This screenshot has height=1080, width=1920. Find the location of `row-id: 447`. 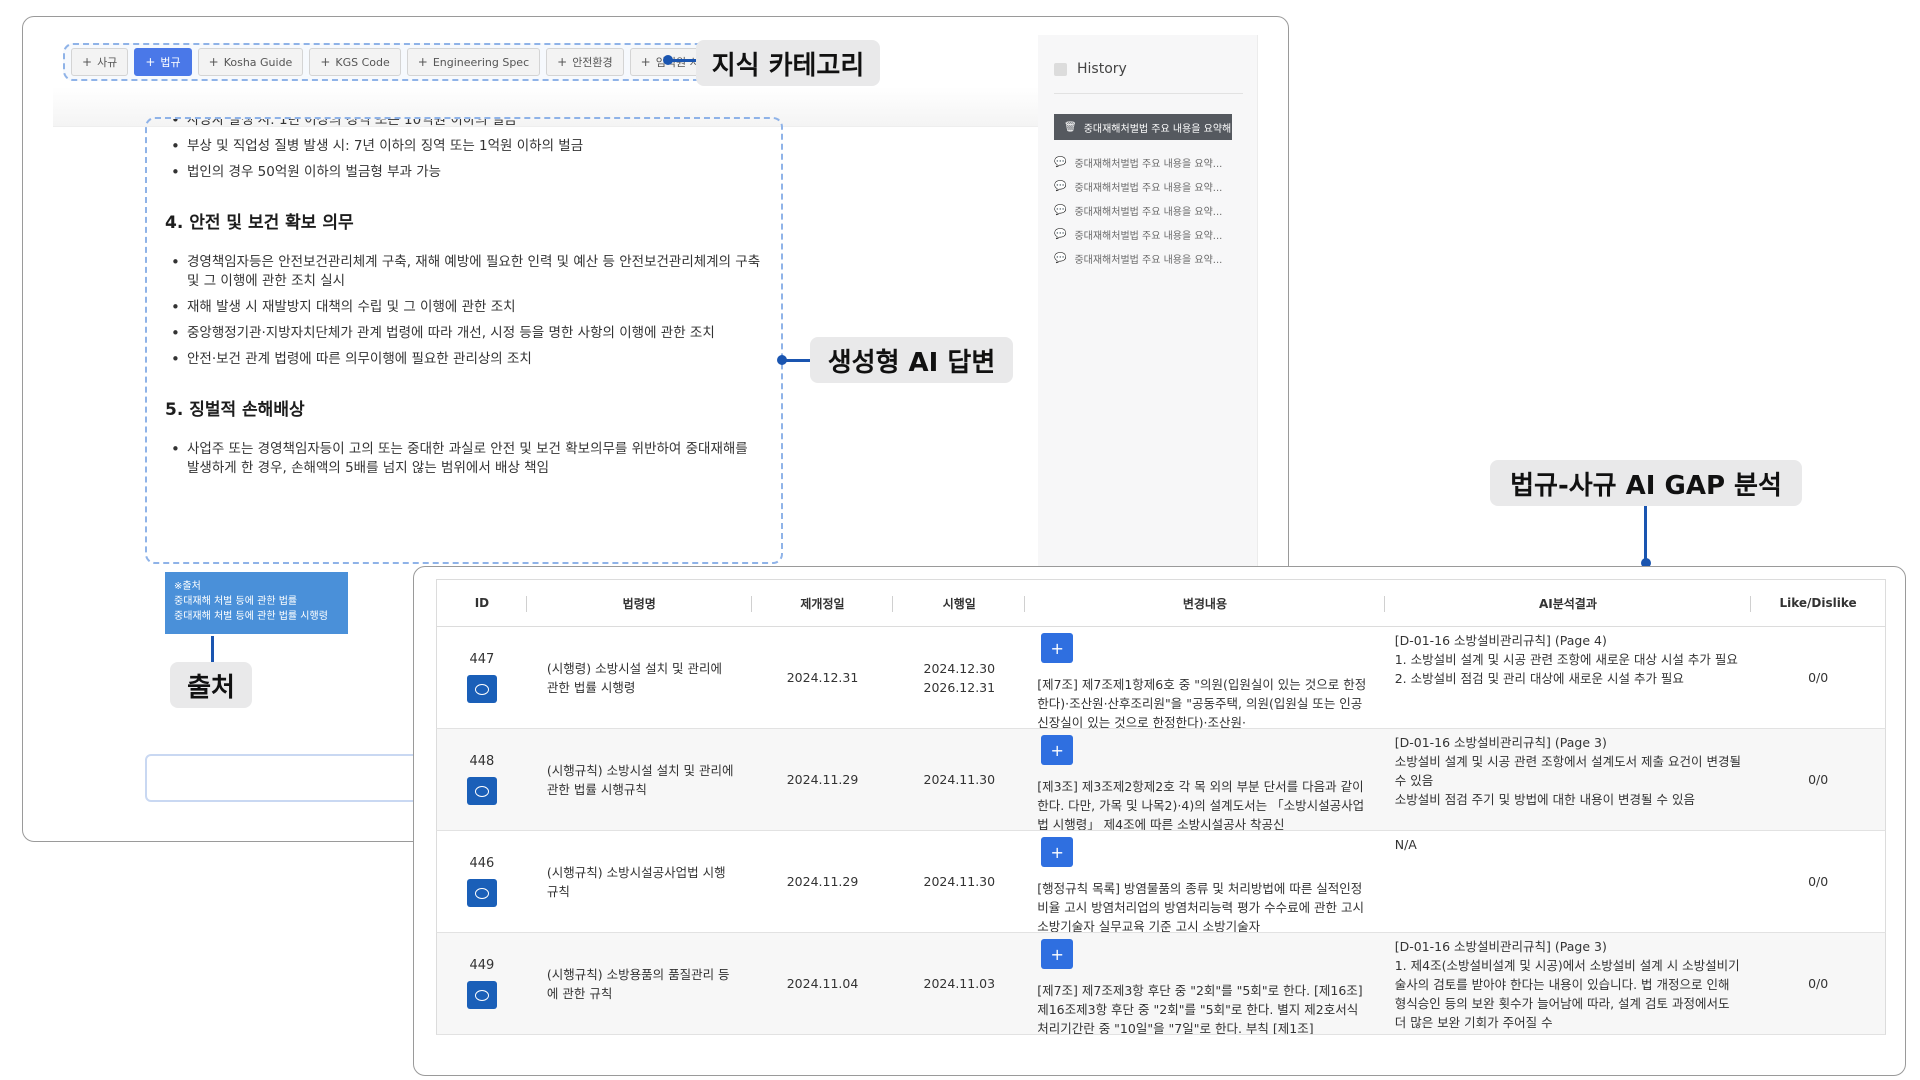

row-id: 447 is located at coordinates (482, 659).